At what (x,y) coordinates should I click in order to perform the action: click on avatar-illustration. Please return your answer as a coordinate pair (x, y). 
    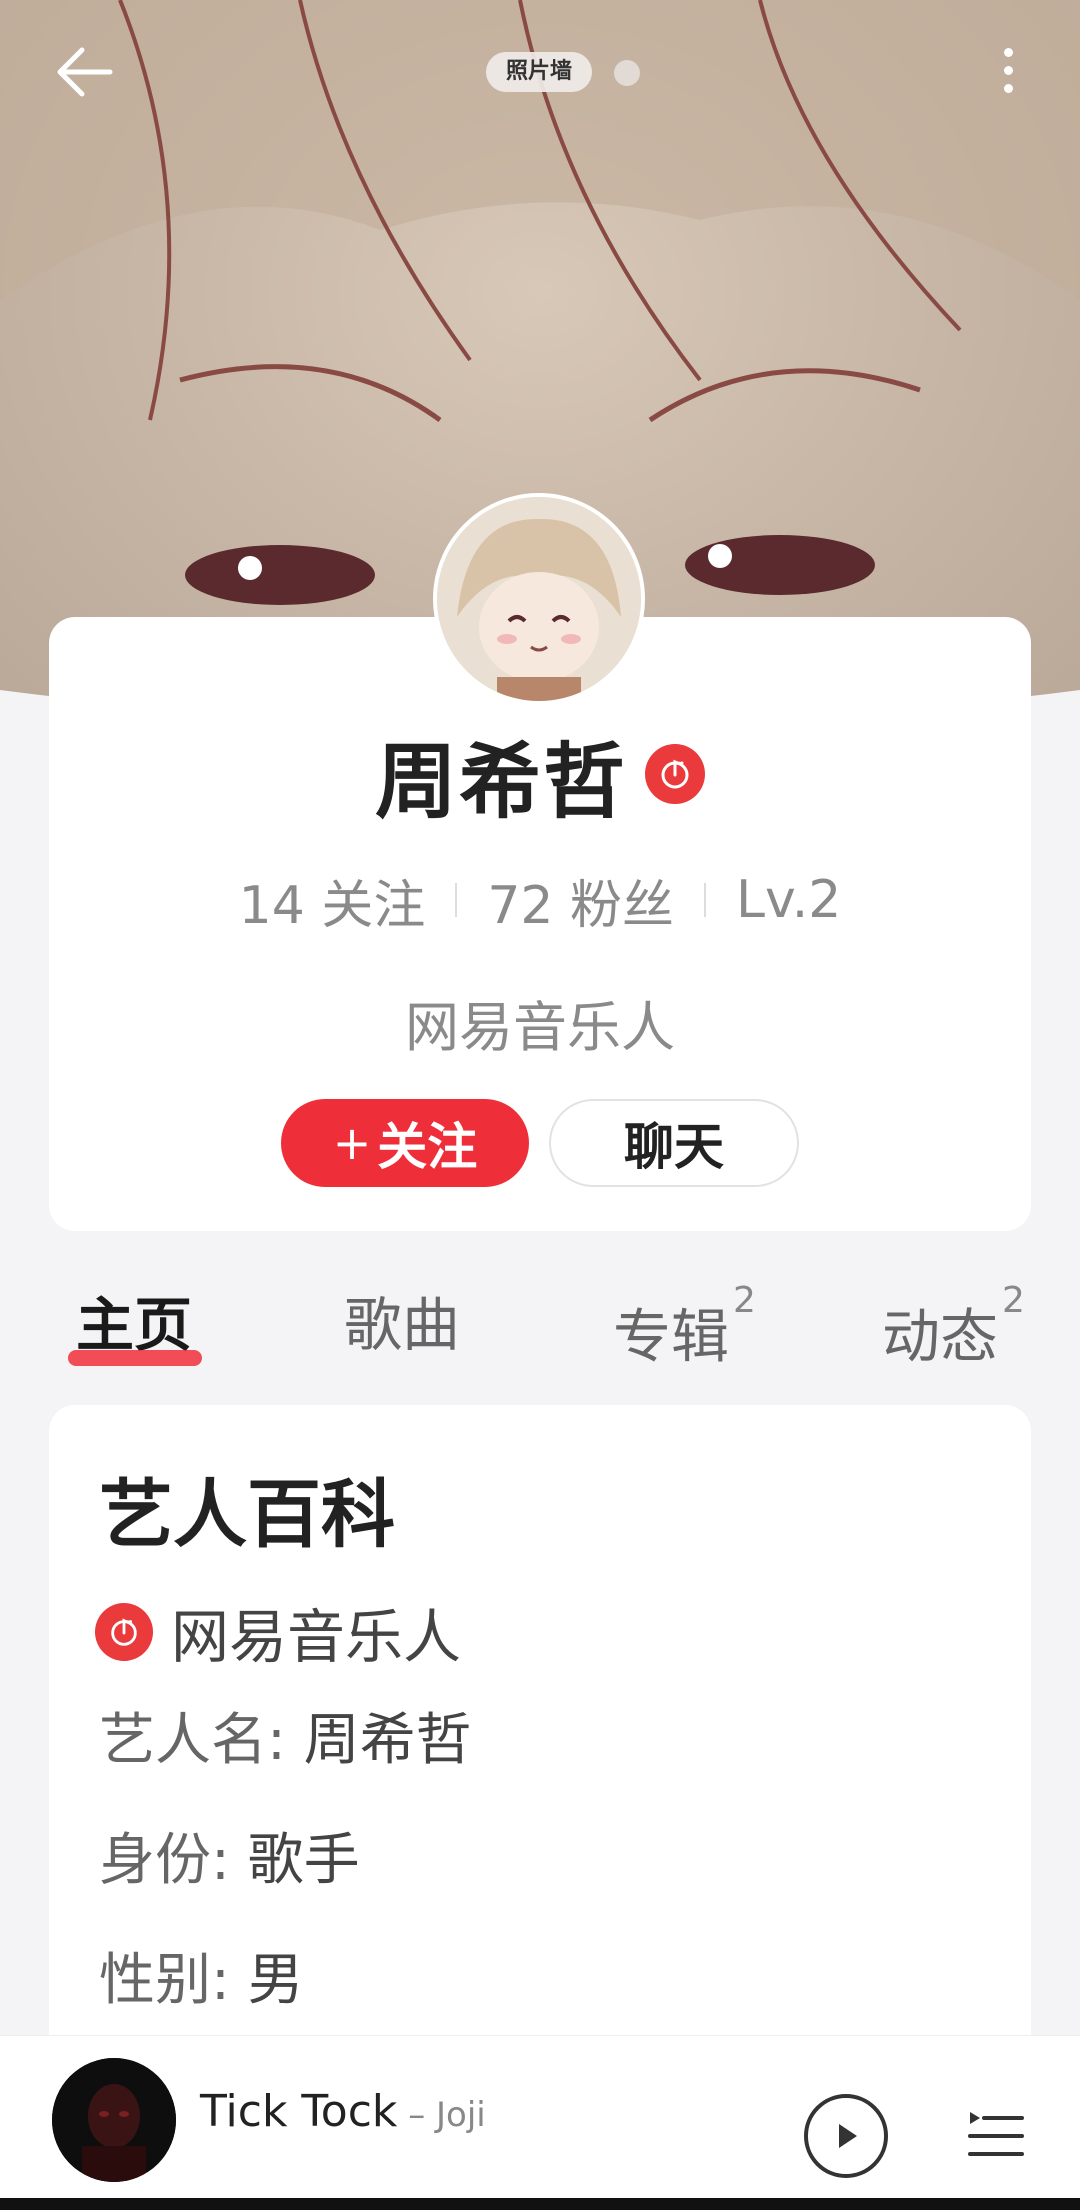
    Looking at the image, I should click on (539, 599).